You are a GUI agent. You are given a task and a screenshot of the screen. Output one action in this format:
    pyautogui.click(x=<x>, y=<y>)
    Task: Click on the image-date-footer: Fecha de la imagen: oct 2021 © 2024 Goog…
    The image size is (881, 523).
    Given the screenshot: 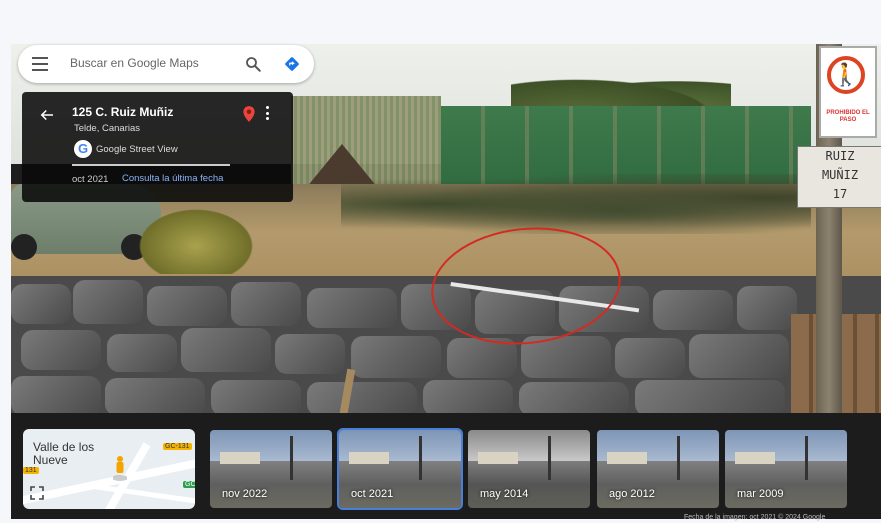 What is the action you would take?
    pyautogui.click(x=755, y=517)
    